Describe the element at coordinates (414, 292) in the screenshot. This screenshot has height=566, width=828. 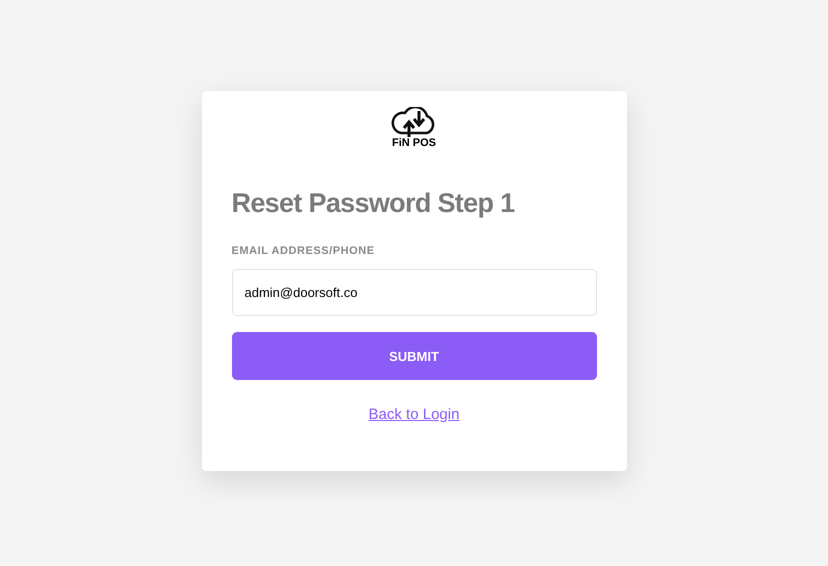
I see `email-field: admin@doorsoft.co` at that location.